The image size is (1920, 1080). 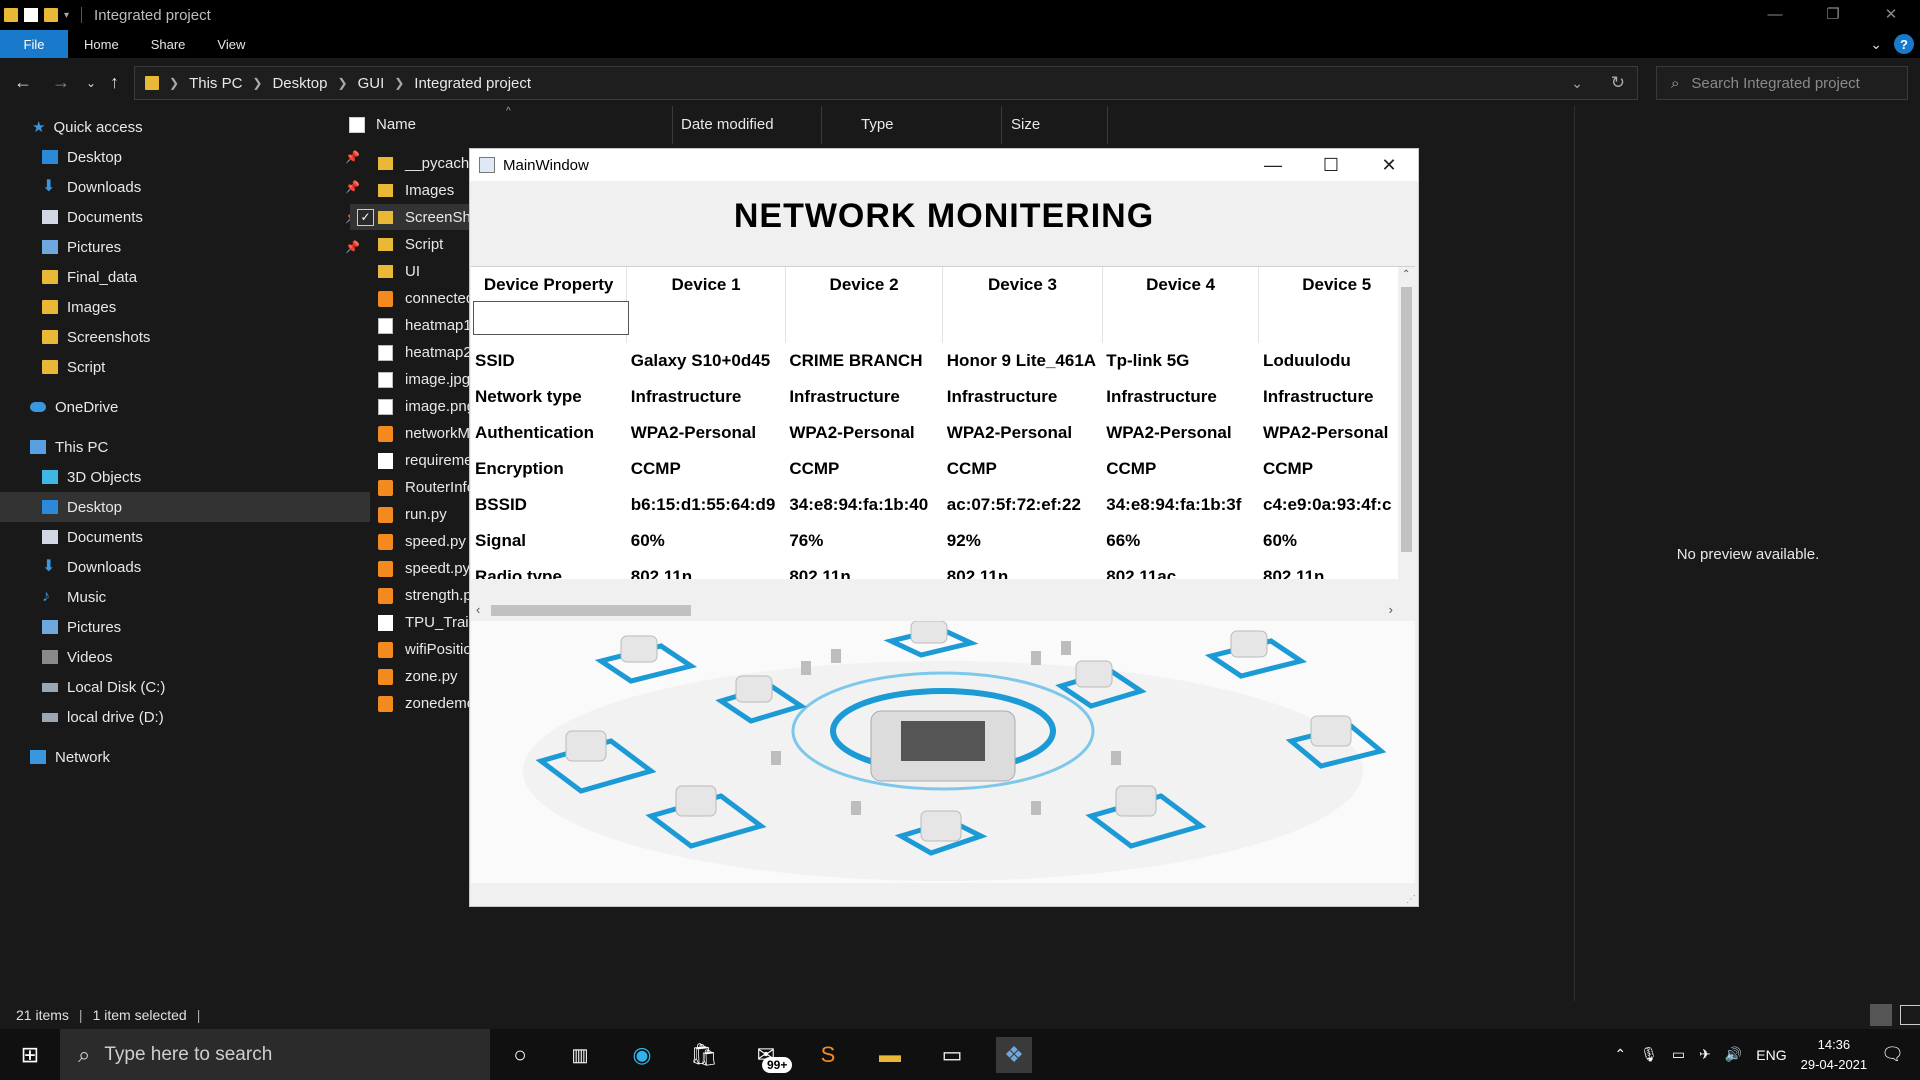 What do you see at coordinates (185, 507) in the screenshot?
I see `nav-item-desktop-pc: Desktop` at bounding box center [185, 507].